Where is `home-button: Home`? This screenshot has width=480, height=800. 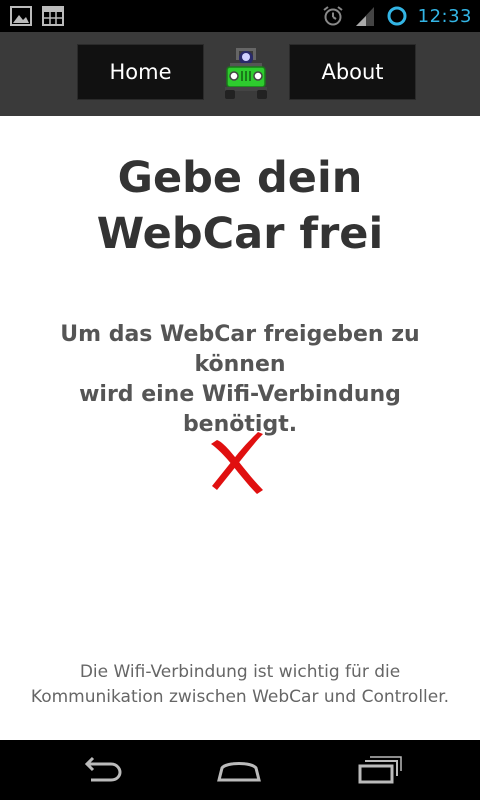
home-button: Home is located at coordinates (140, 72).